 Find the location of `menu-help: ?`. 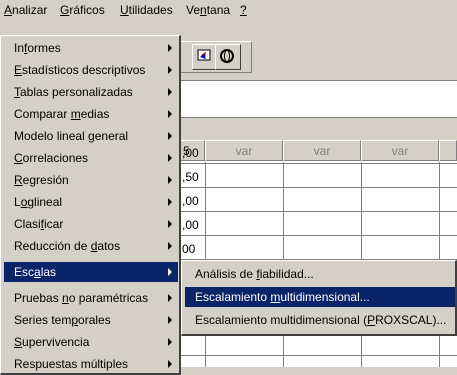

menu-help: ? is located at coordinates (243, 10).